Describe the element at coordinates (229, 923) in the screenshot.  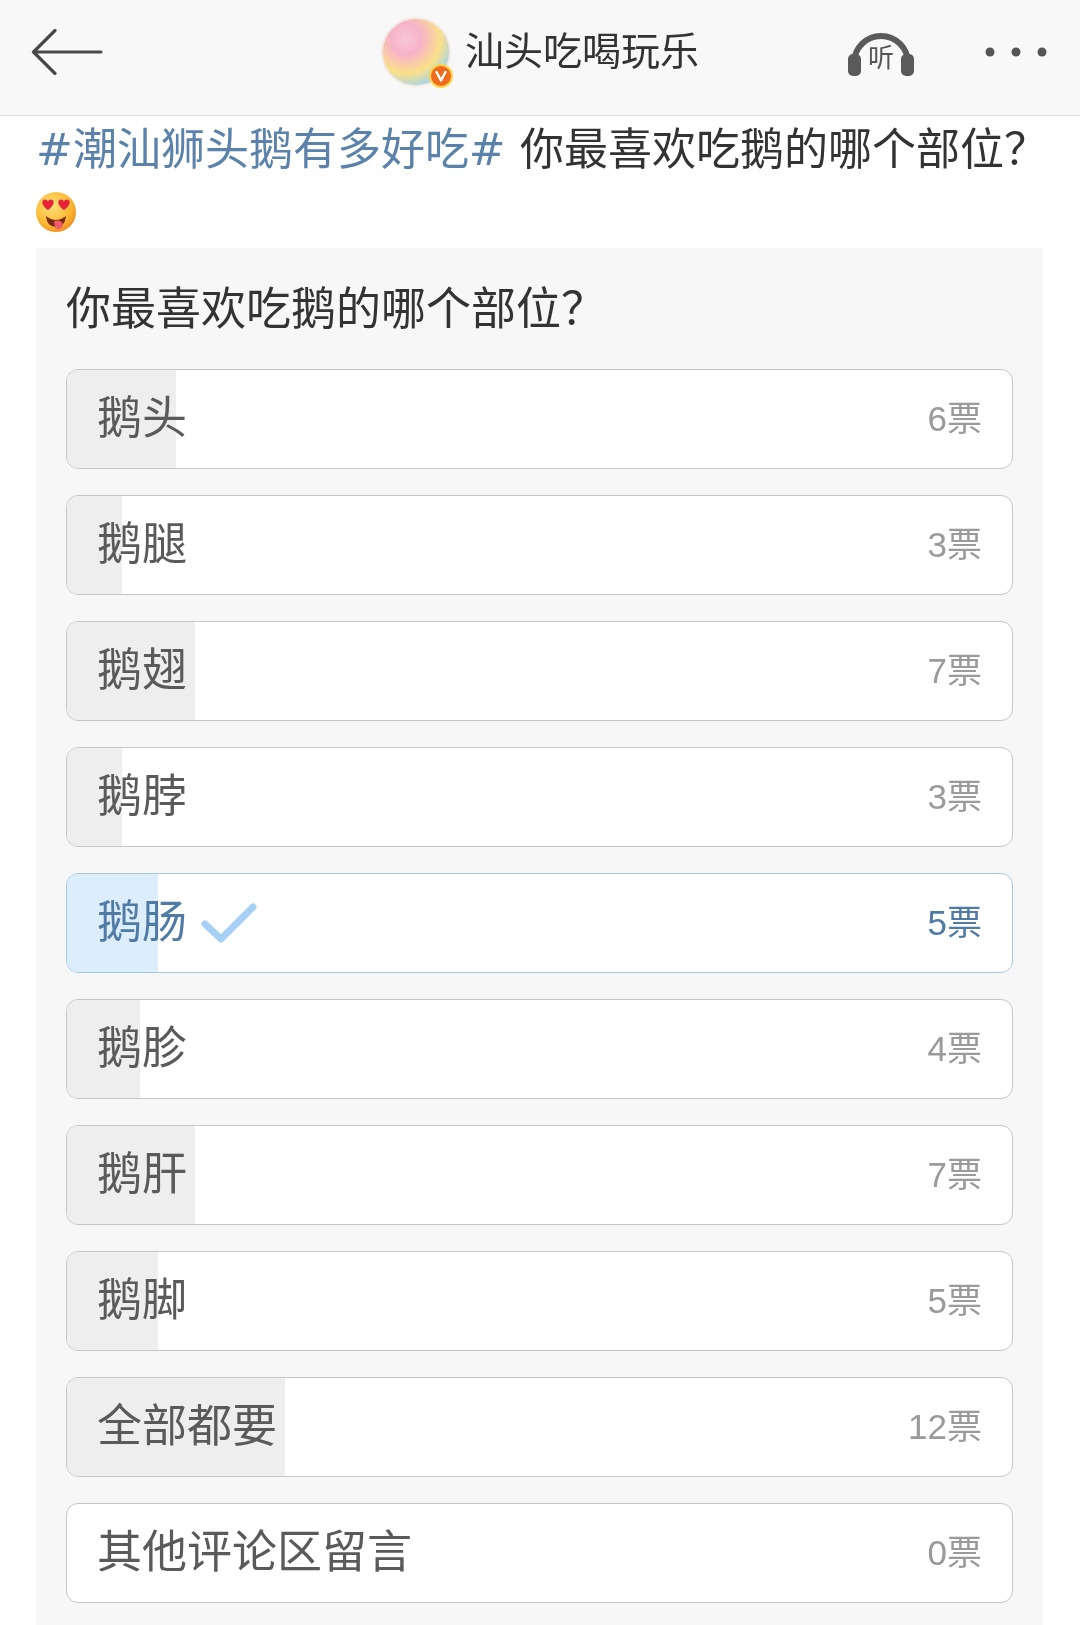
I see `check-icon` at that location.